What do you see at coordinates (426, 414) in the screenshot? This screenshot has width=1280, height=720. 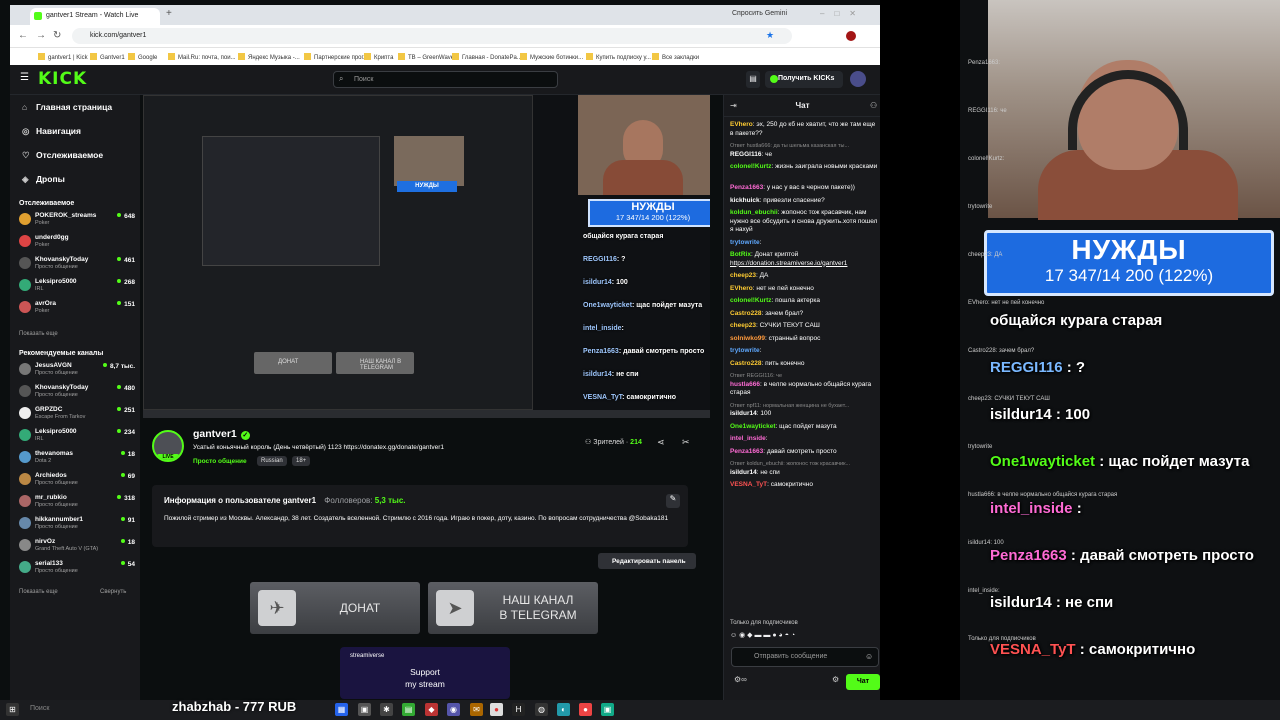 I see `player-controls-bar` at bounding box center [426, 414].